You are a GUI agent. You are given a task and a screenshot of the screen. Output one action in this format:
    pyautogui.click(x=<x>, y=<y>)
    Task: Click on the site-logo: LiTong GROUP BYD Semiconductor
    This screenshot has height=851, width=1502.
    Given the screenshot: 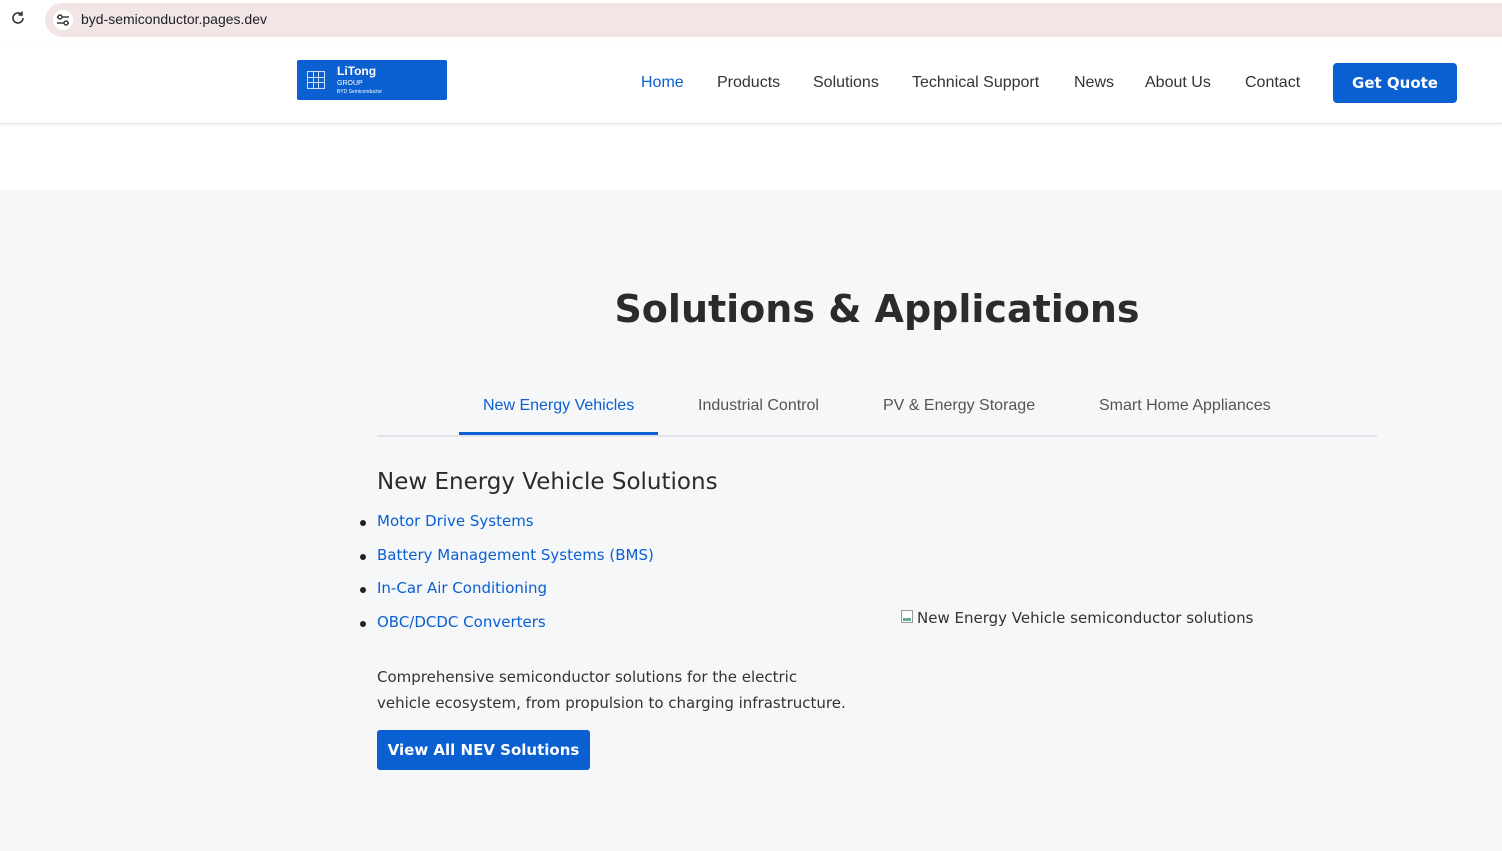 What is the action you would take?
    pyautogui.click(x=372, y=80)
    